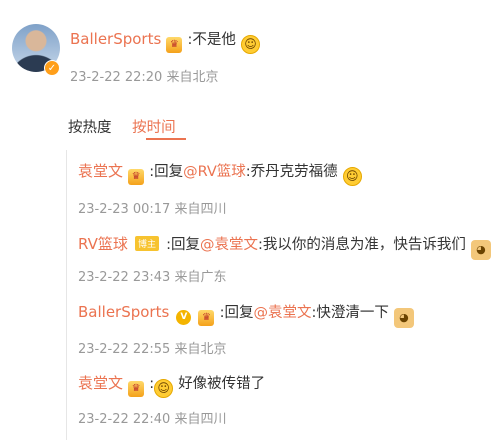 This screenshot has width=500, height=440. I want to click on reply-row: BallerSports V ♛ :回复@袁堂文:快澄清一下 ◕, so click(246, 314).